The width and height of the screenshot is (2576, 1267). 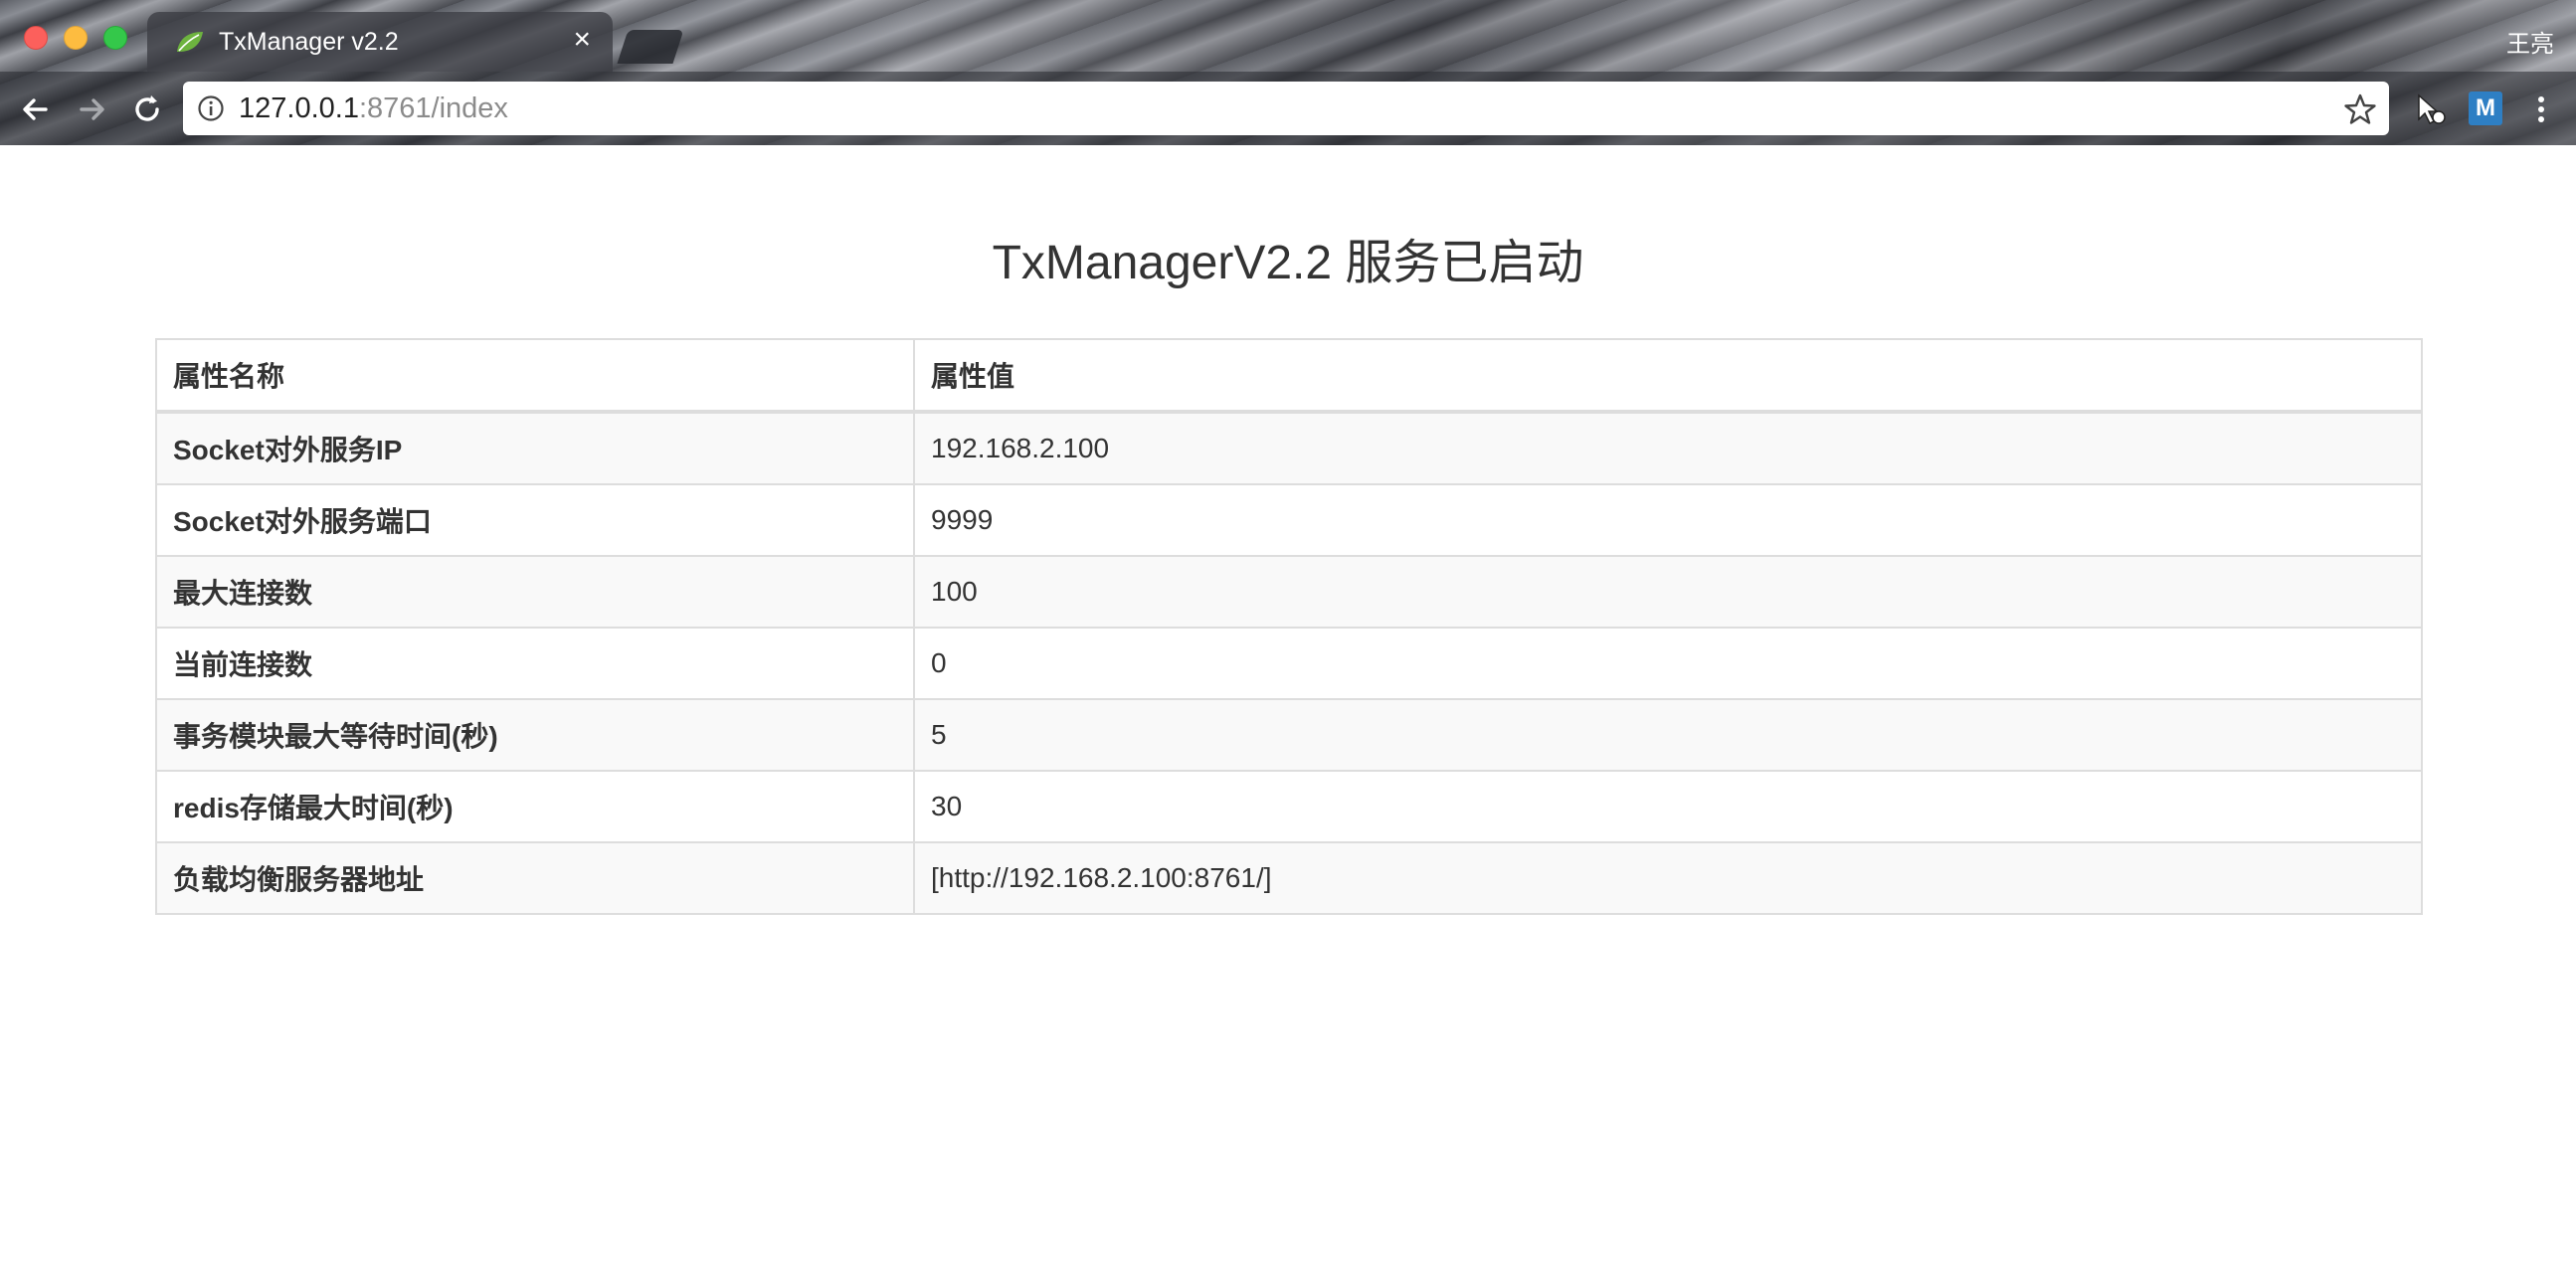 What do you see at coordinates (1668, 735) in the screenshot?
I see `property-value: 5` at bounding box center [1668, 735].